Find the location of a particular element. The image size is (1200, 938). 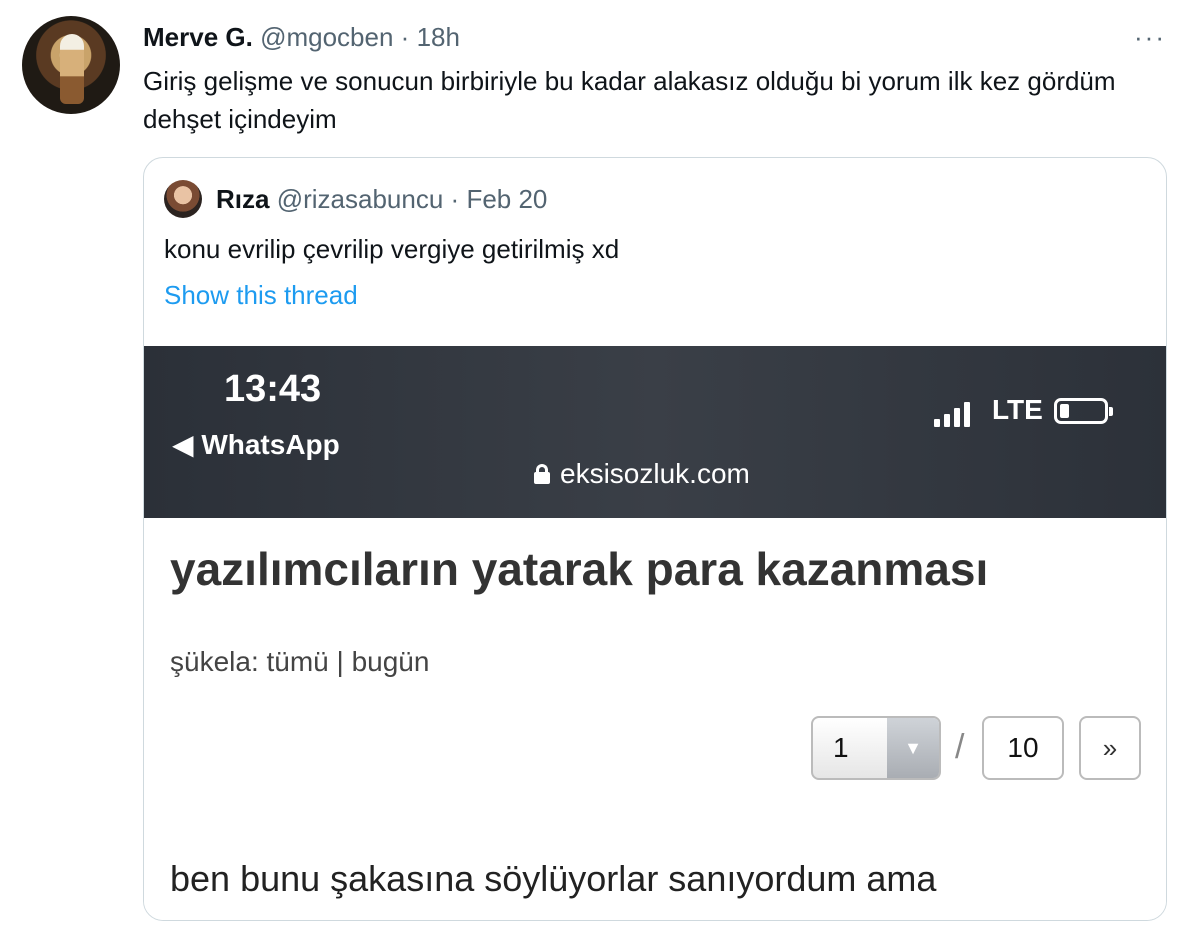

battery-icon is located at coordinates (1083, 411).